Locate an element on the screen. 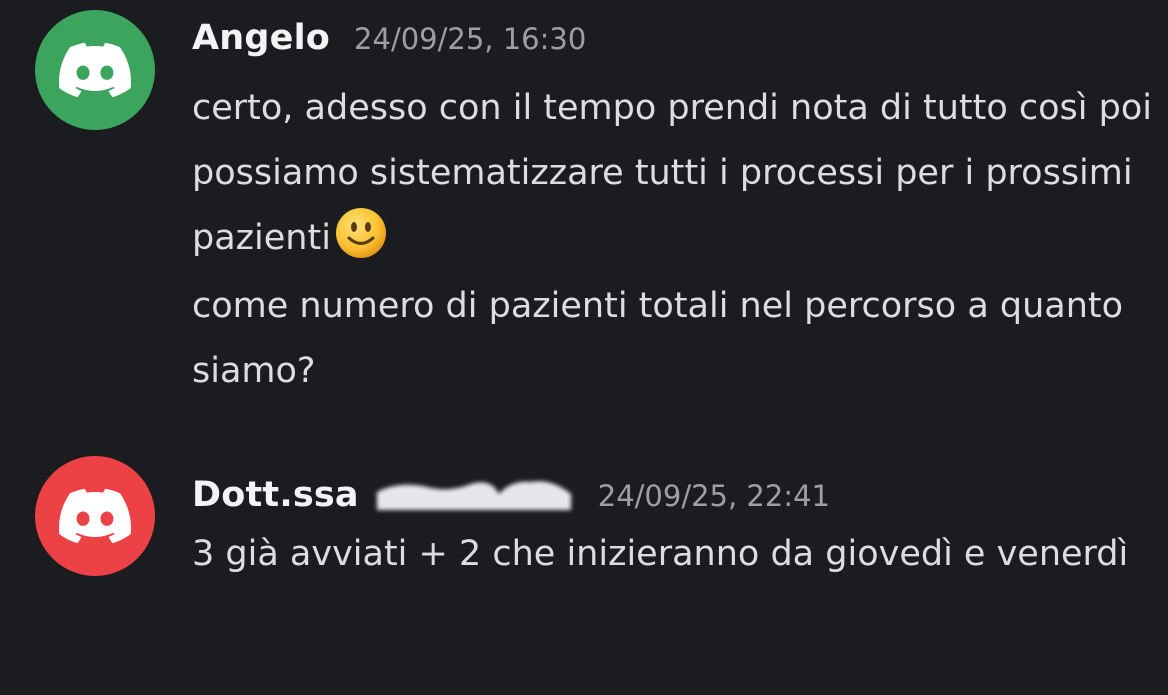 The width and height of the screenshot is (1168, 695). redacted-name-blur is located at coordinates (473, 494).